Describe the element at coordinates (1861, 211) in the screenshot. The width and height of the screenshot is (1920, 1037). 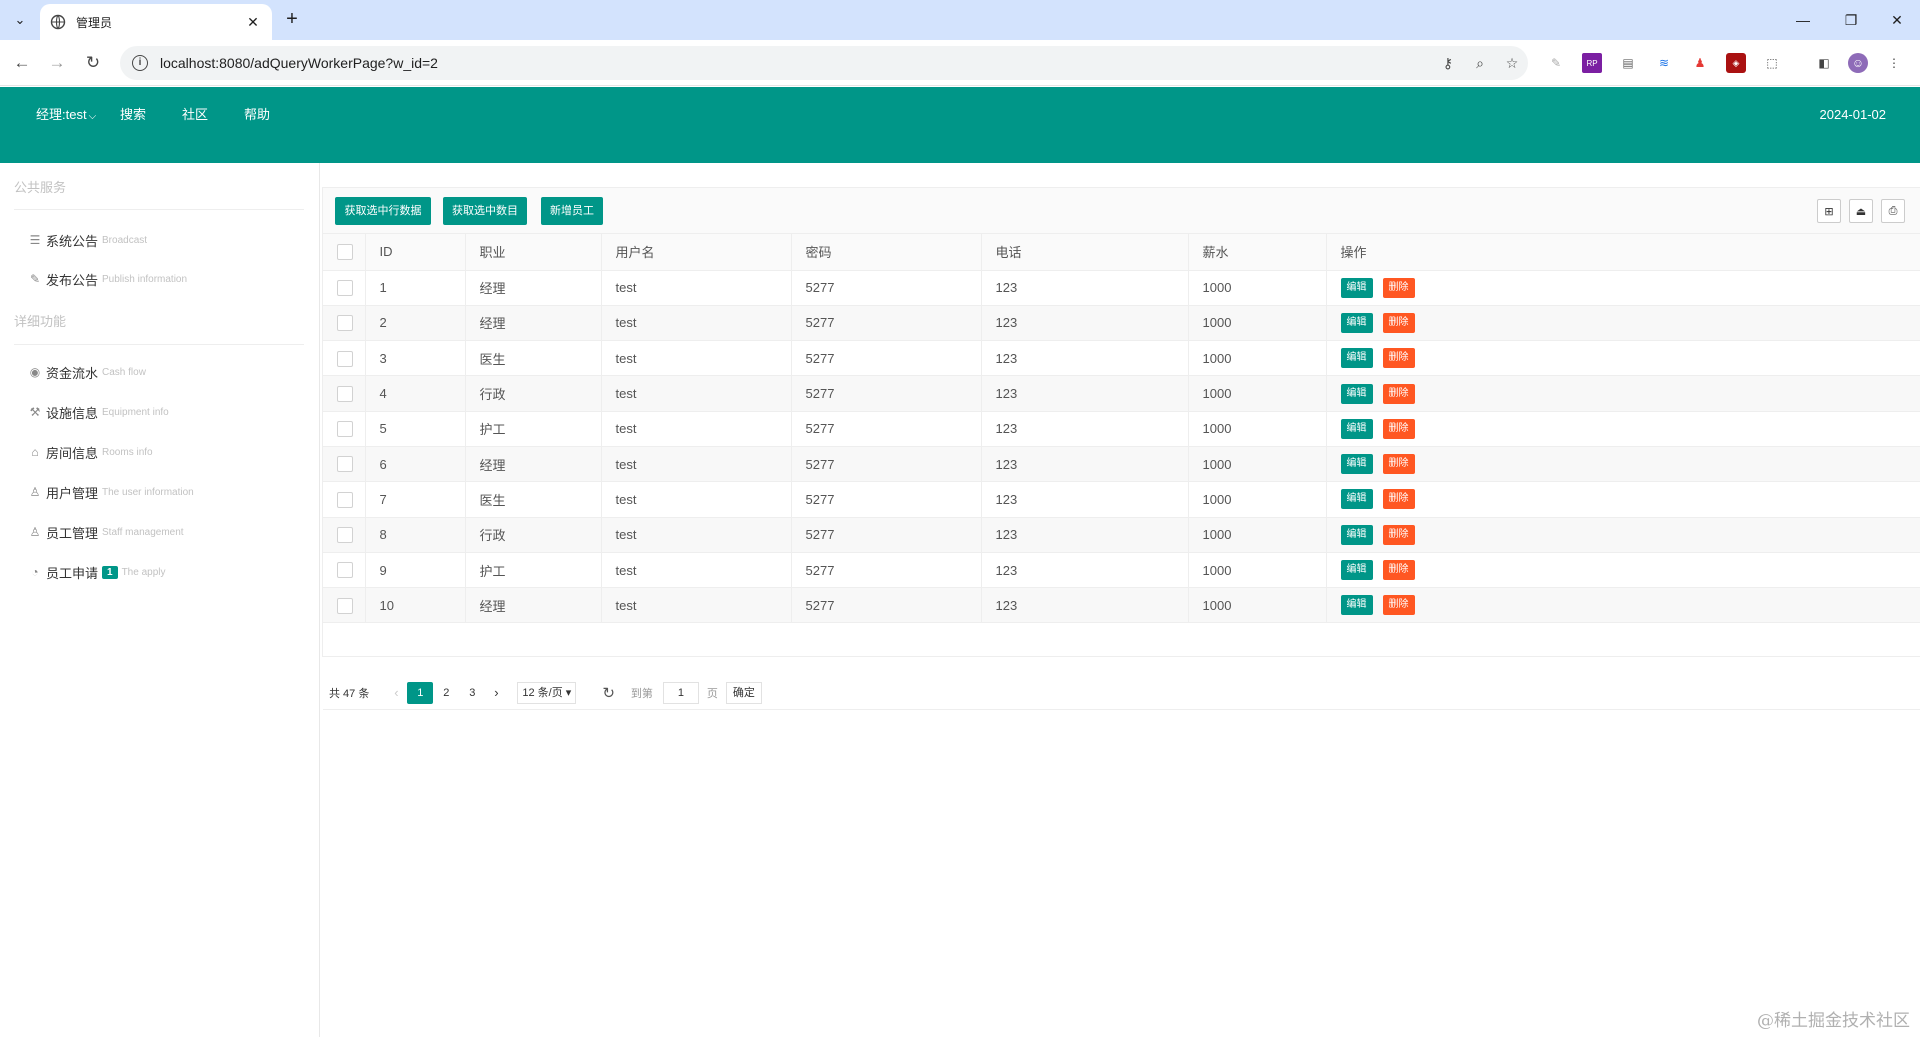
I see `export-icon: ⏏` at that location.